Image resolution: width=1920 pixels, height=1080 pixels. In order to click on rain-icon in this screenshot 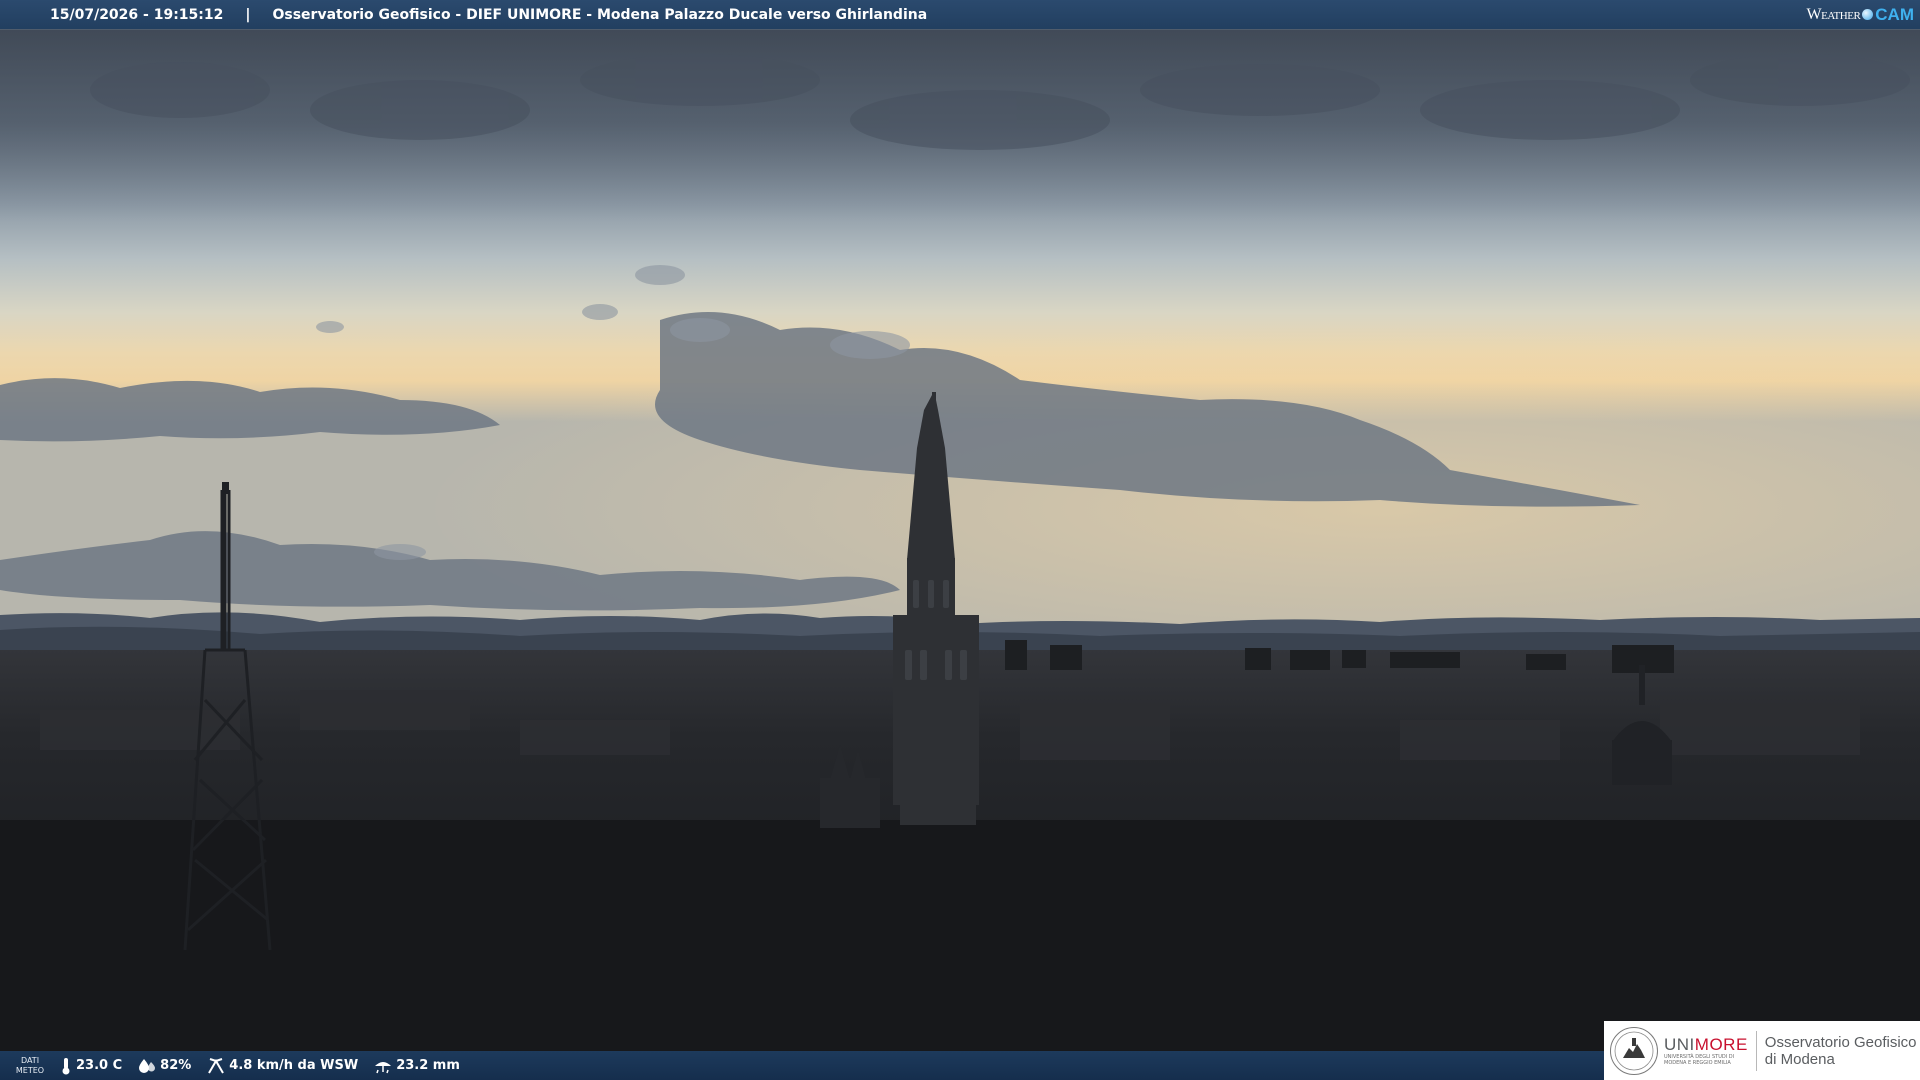, I will do `click(383, 1067)`.